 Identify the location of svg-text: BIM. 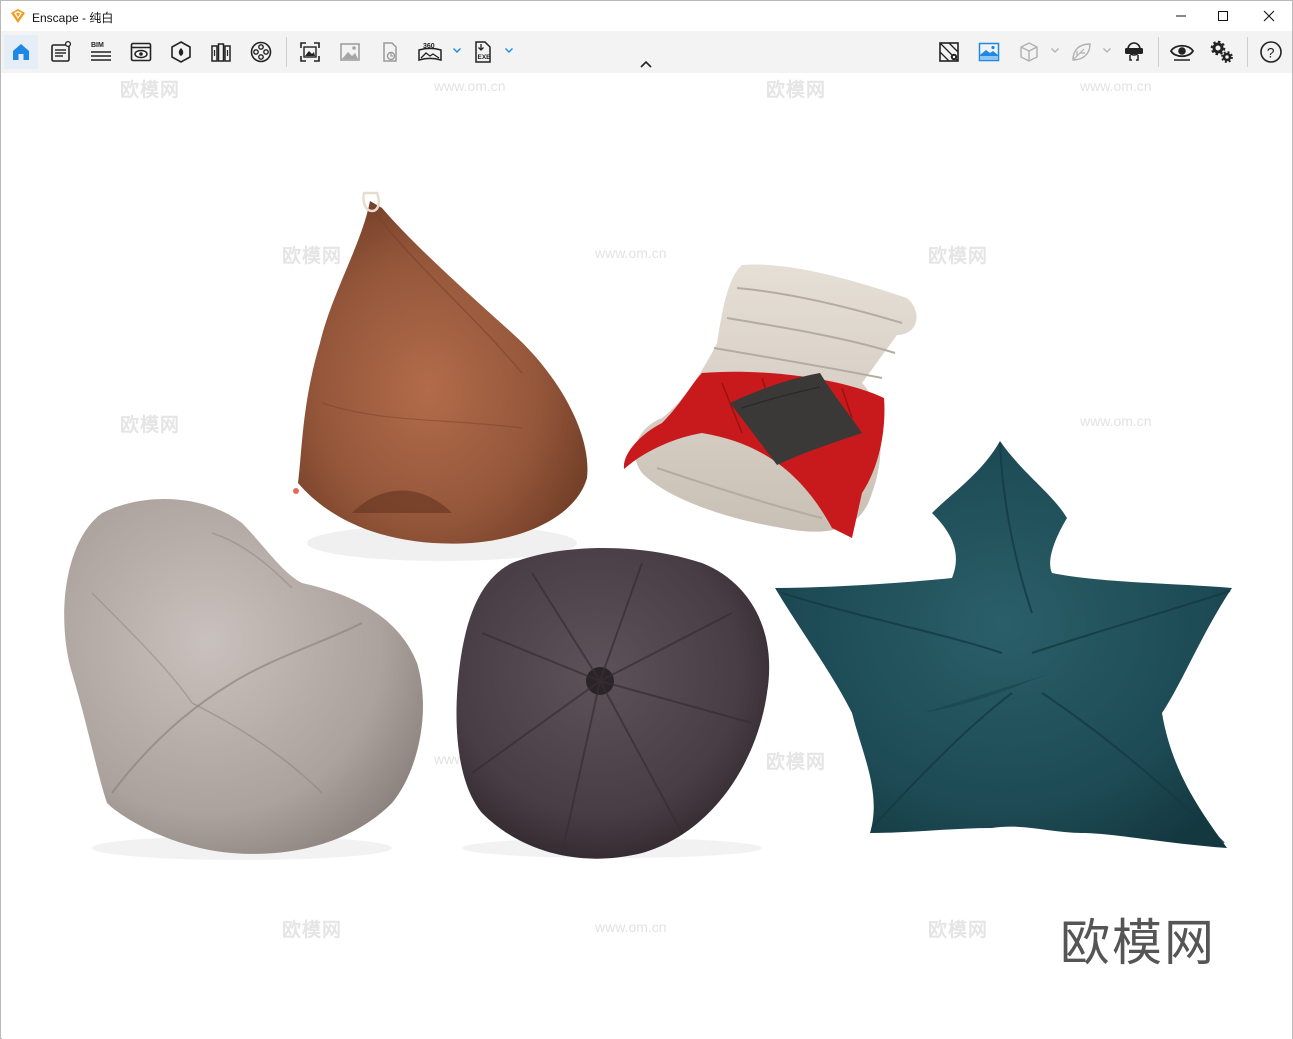
(97, 45).